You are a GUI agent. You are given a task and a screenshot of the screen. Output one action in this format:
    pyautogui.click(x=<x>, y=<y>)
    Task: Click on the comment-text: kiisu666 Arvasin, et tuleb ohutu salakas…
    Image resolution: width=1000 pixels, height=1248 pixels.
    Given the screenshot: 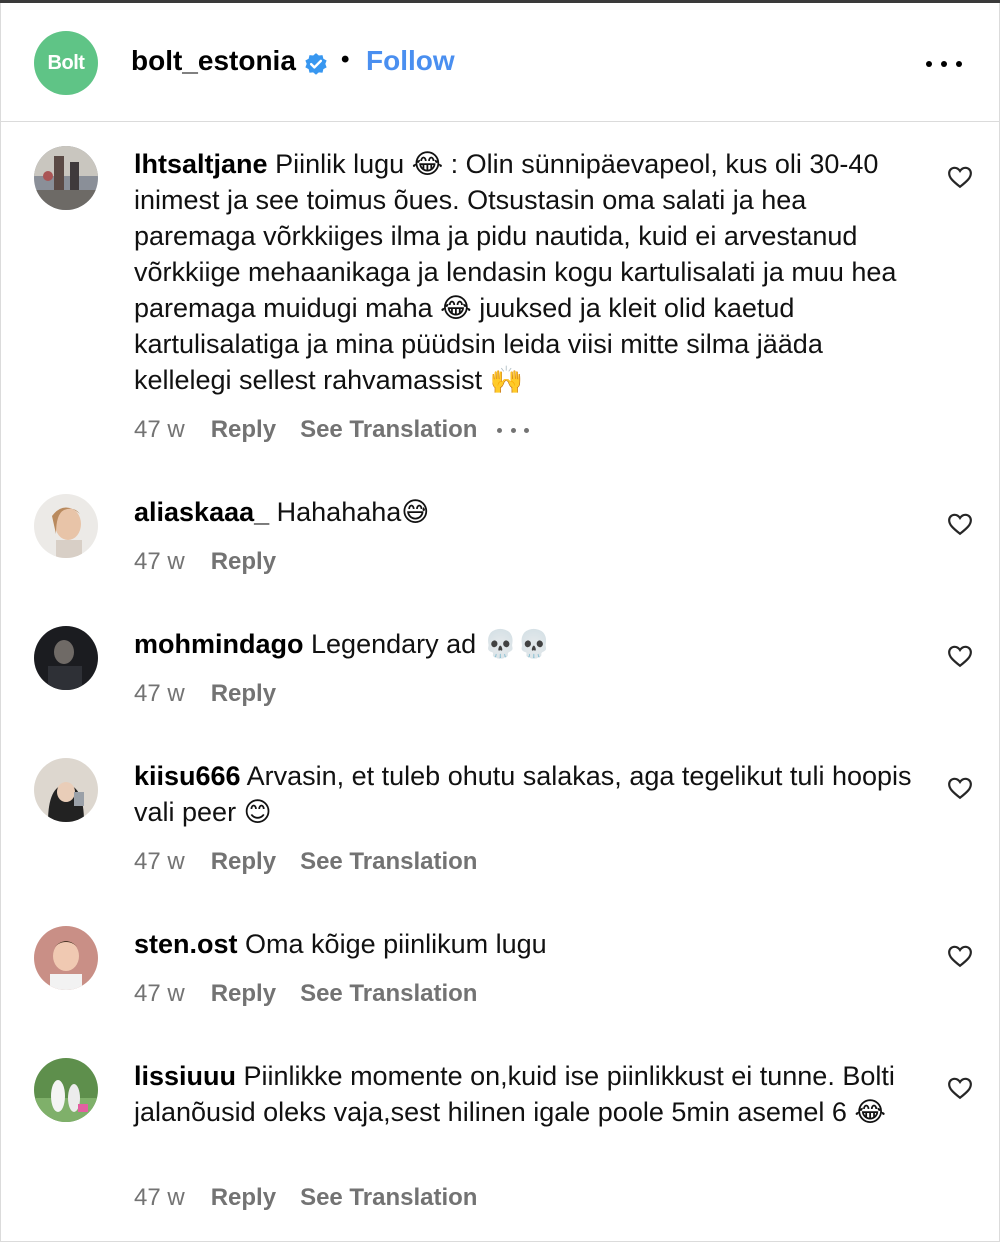 What is the action you would take?
    pyautogui.click(x=524, y=794)
    